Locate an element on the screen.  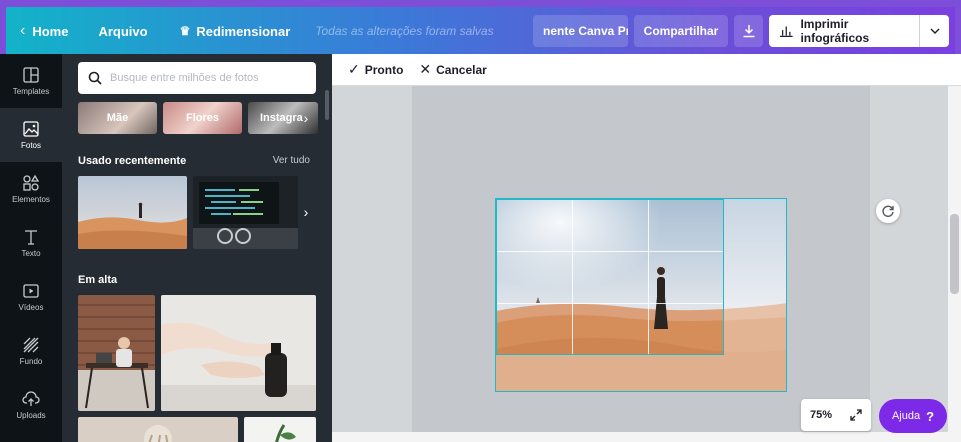
print-button: Imprimir infográficos is located at coordinates (859, 31).